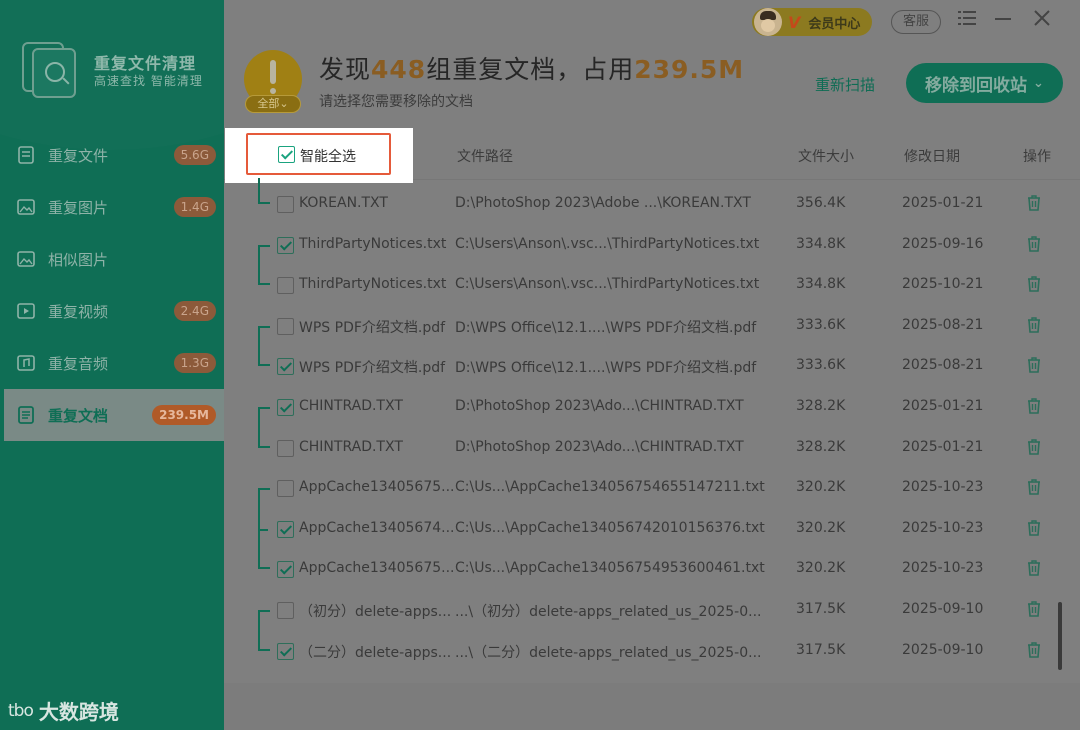 Image resolution: width=1080 pixels, height=730 pixels. What do you see at coordinates (78, 259) in the screenshot?
I see `sidebar-item-label: 相似图片` at bounding box center [78, 259].